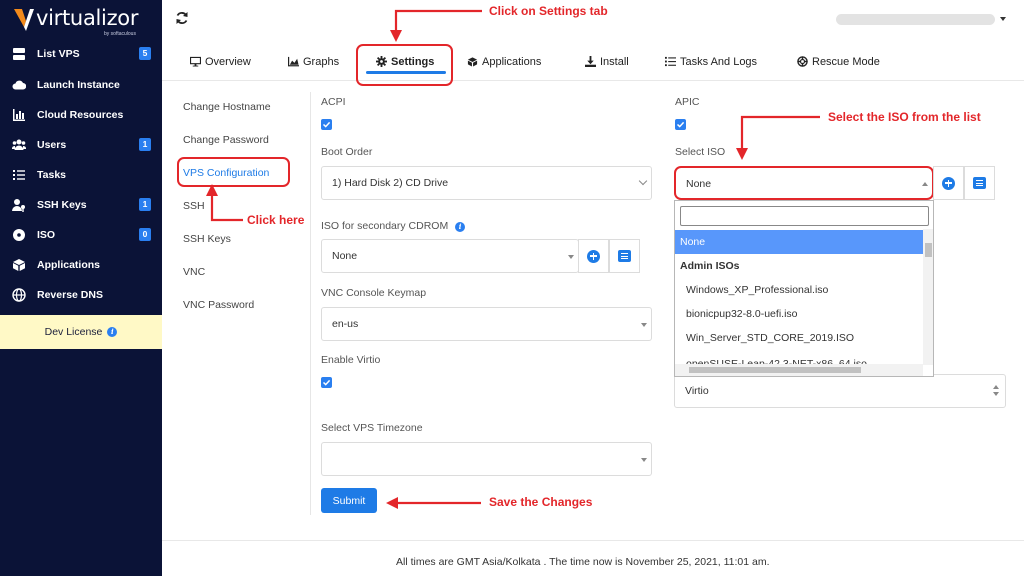  Describe the element at coordinates (372, 428) in the screenshot. I see `timezone-label: Select VPS Timezone` at that location.